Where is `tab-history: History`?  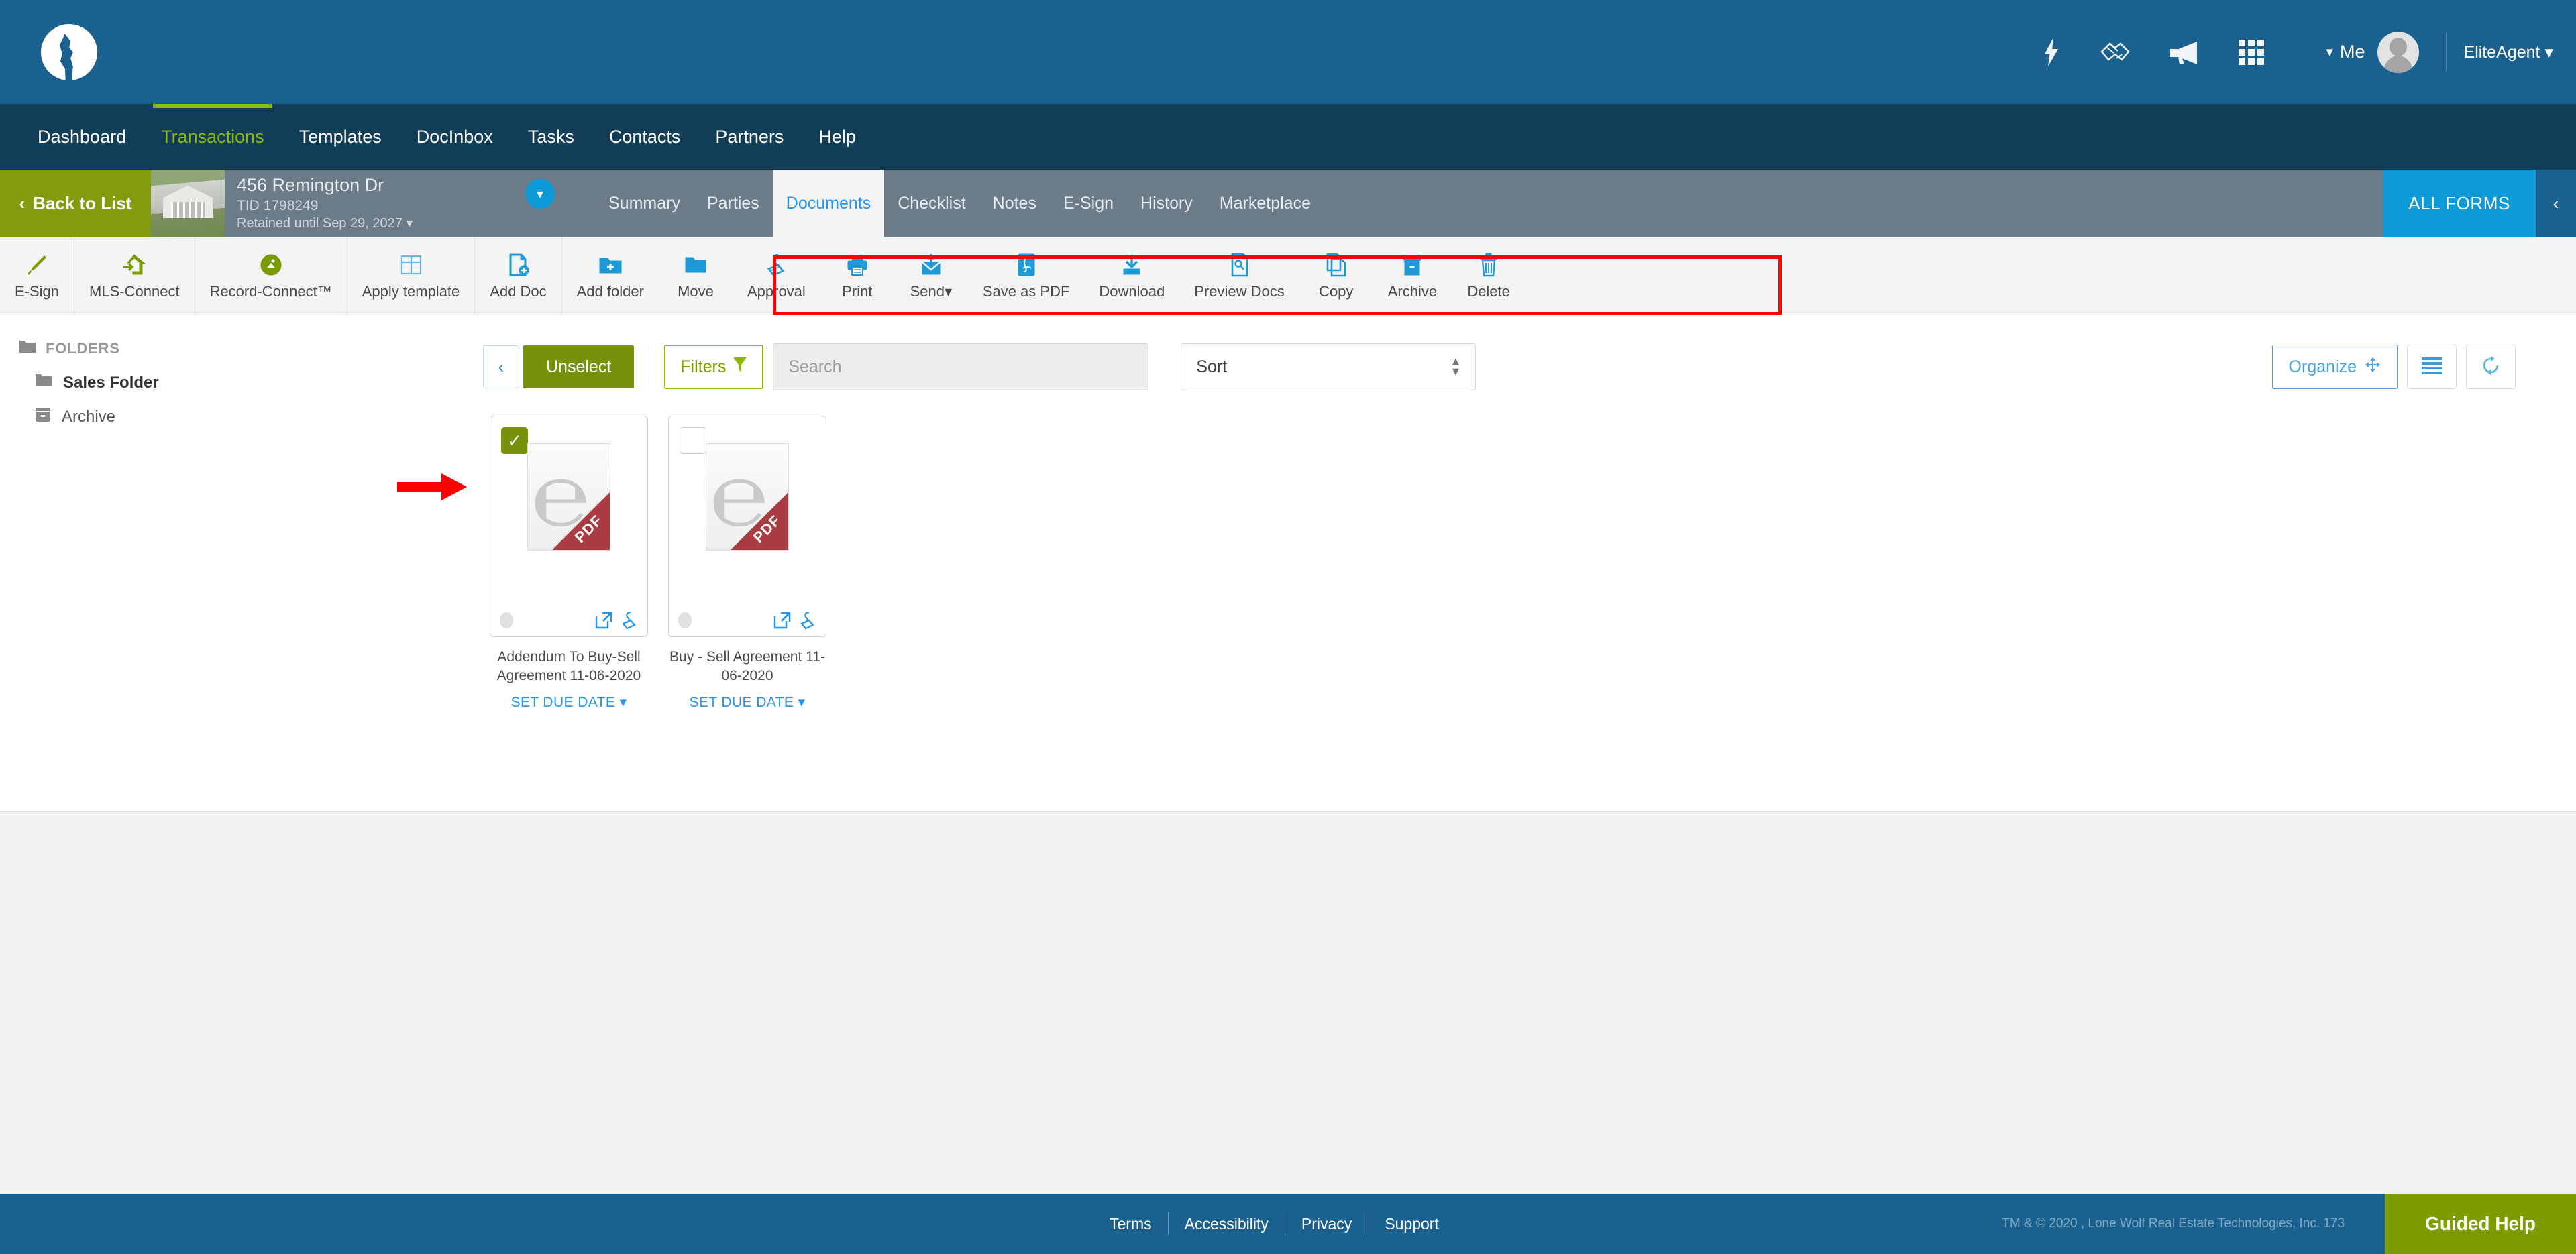
tab-history: History is located at coordinates (1166, 203).